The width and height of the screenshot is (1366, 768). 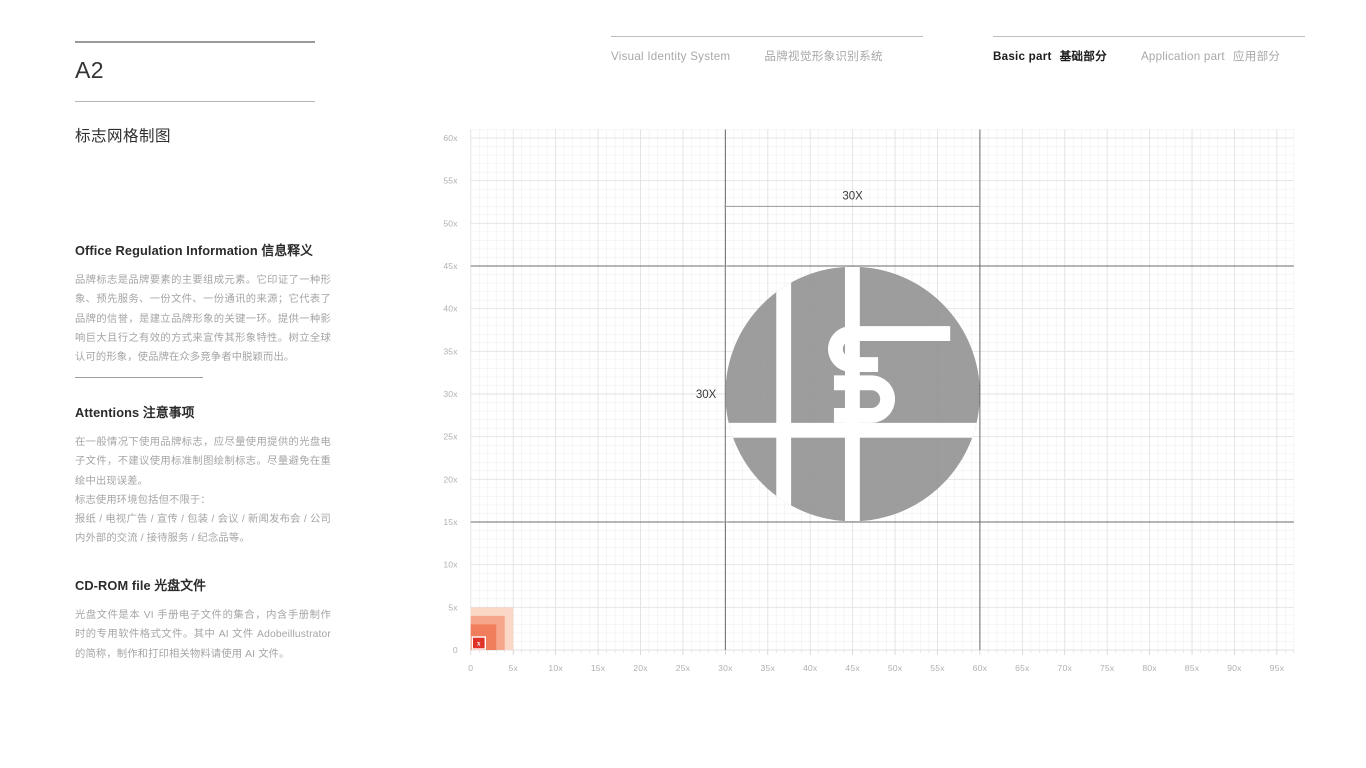 I want to click on x-axis-tick-label: 0, so click(x=470, y=668).